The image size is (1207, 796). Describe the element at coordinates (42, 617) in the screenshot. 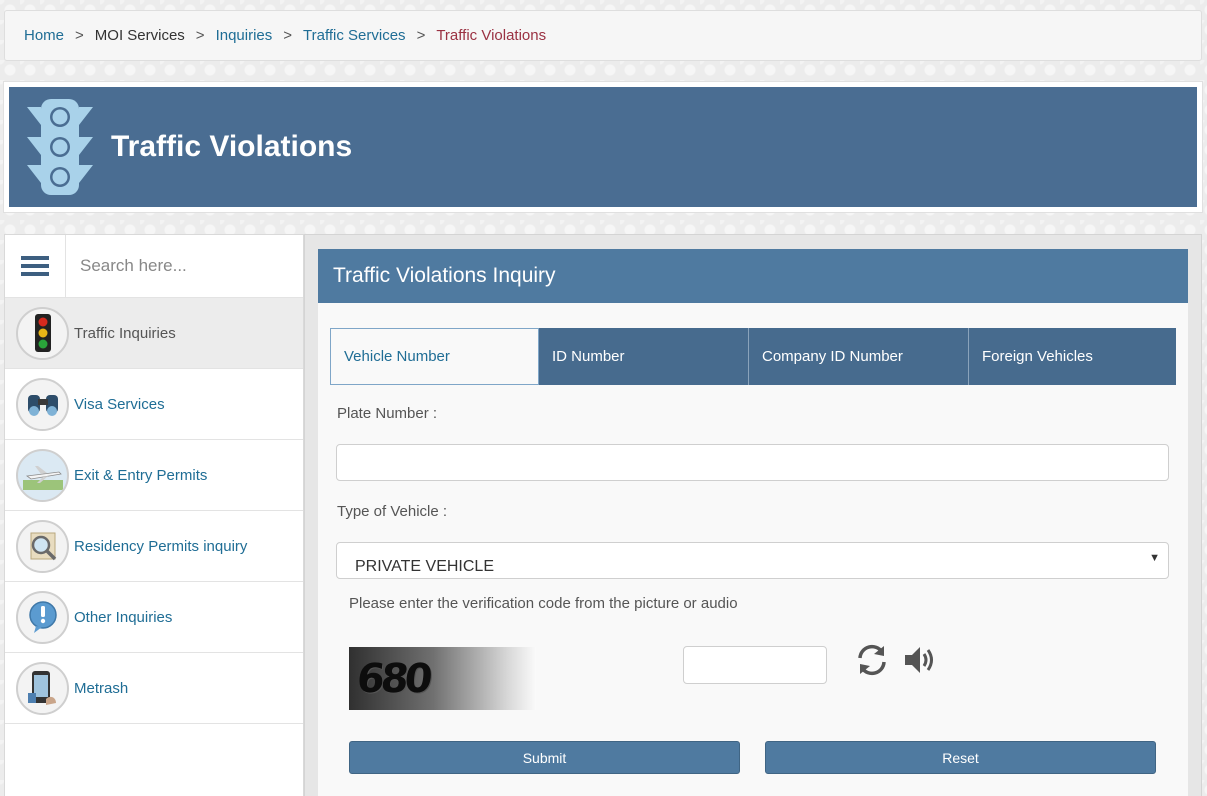

I see `exclamation-icon` at that location.